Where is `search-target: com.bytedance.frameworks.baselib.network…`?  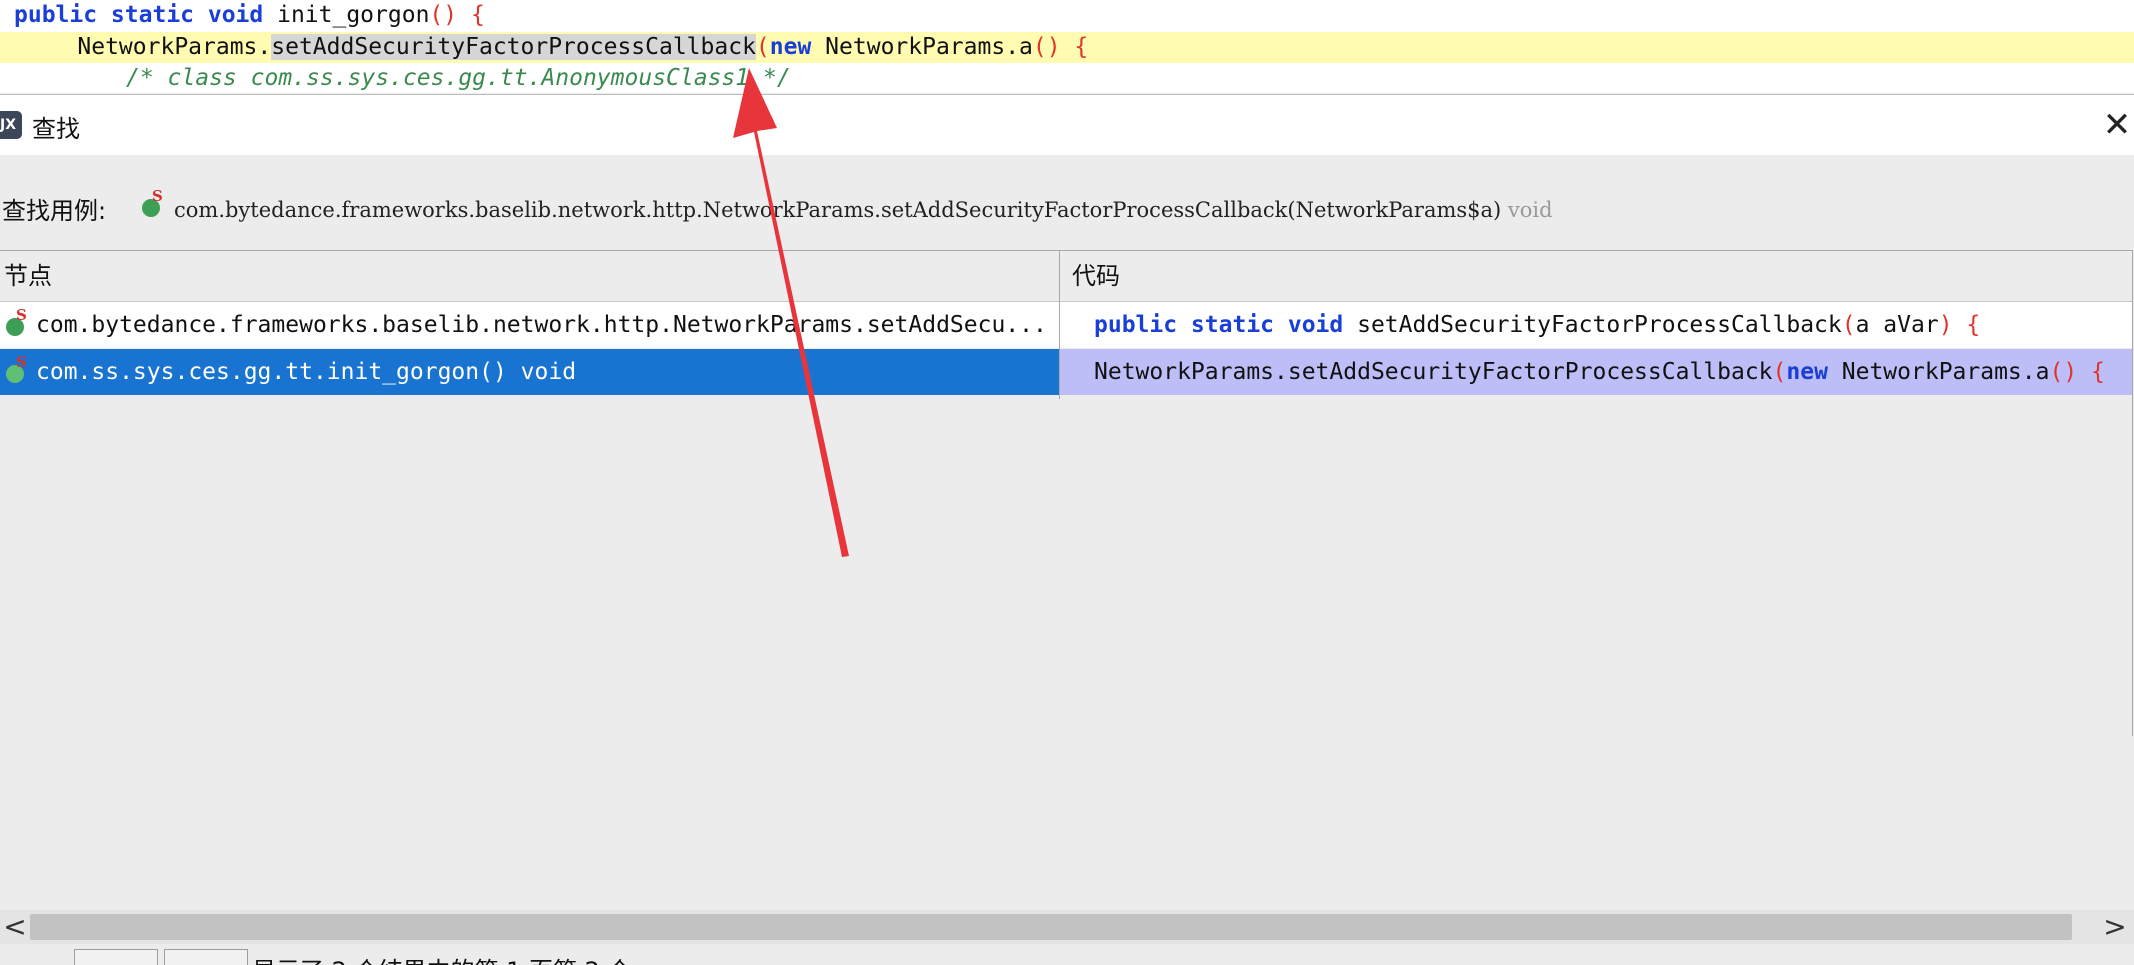 search-target: com.bytedance.frameworks.baselib.network… is located at coordinates (863, 210).